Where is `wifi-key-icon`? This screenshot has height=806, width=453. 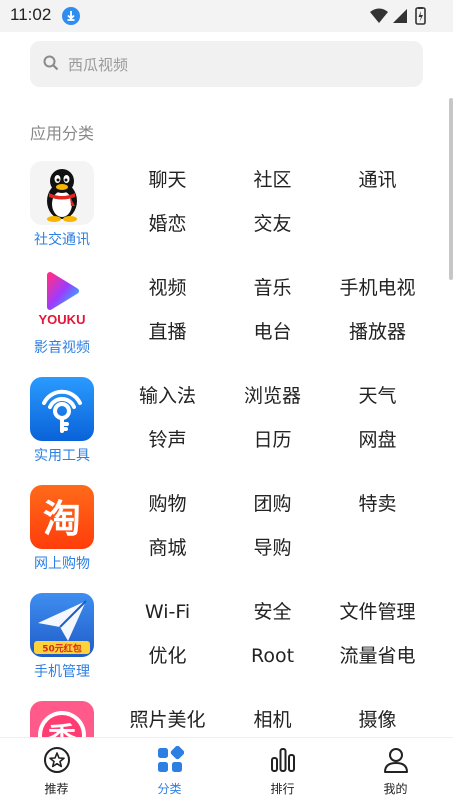 wifi-key-icon is located at coordinates (62, 409).